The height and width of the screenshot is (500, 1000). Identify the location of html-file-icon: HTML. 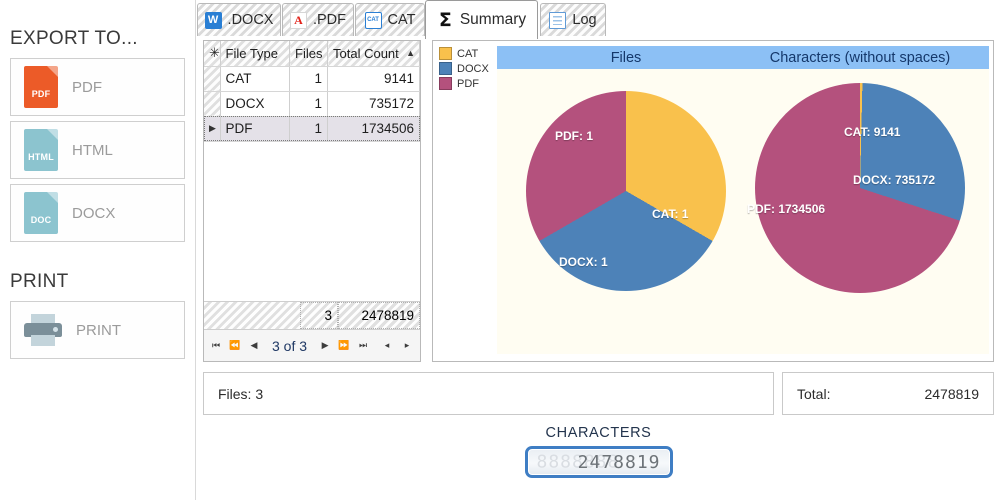
(41, 150).